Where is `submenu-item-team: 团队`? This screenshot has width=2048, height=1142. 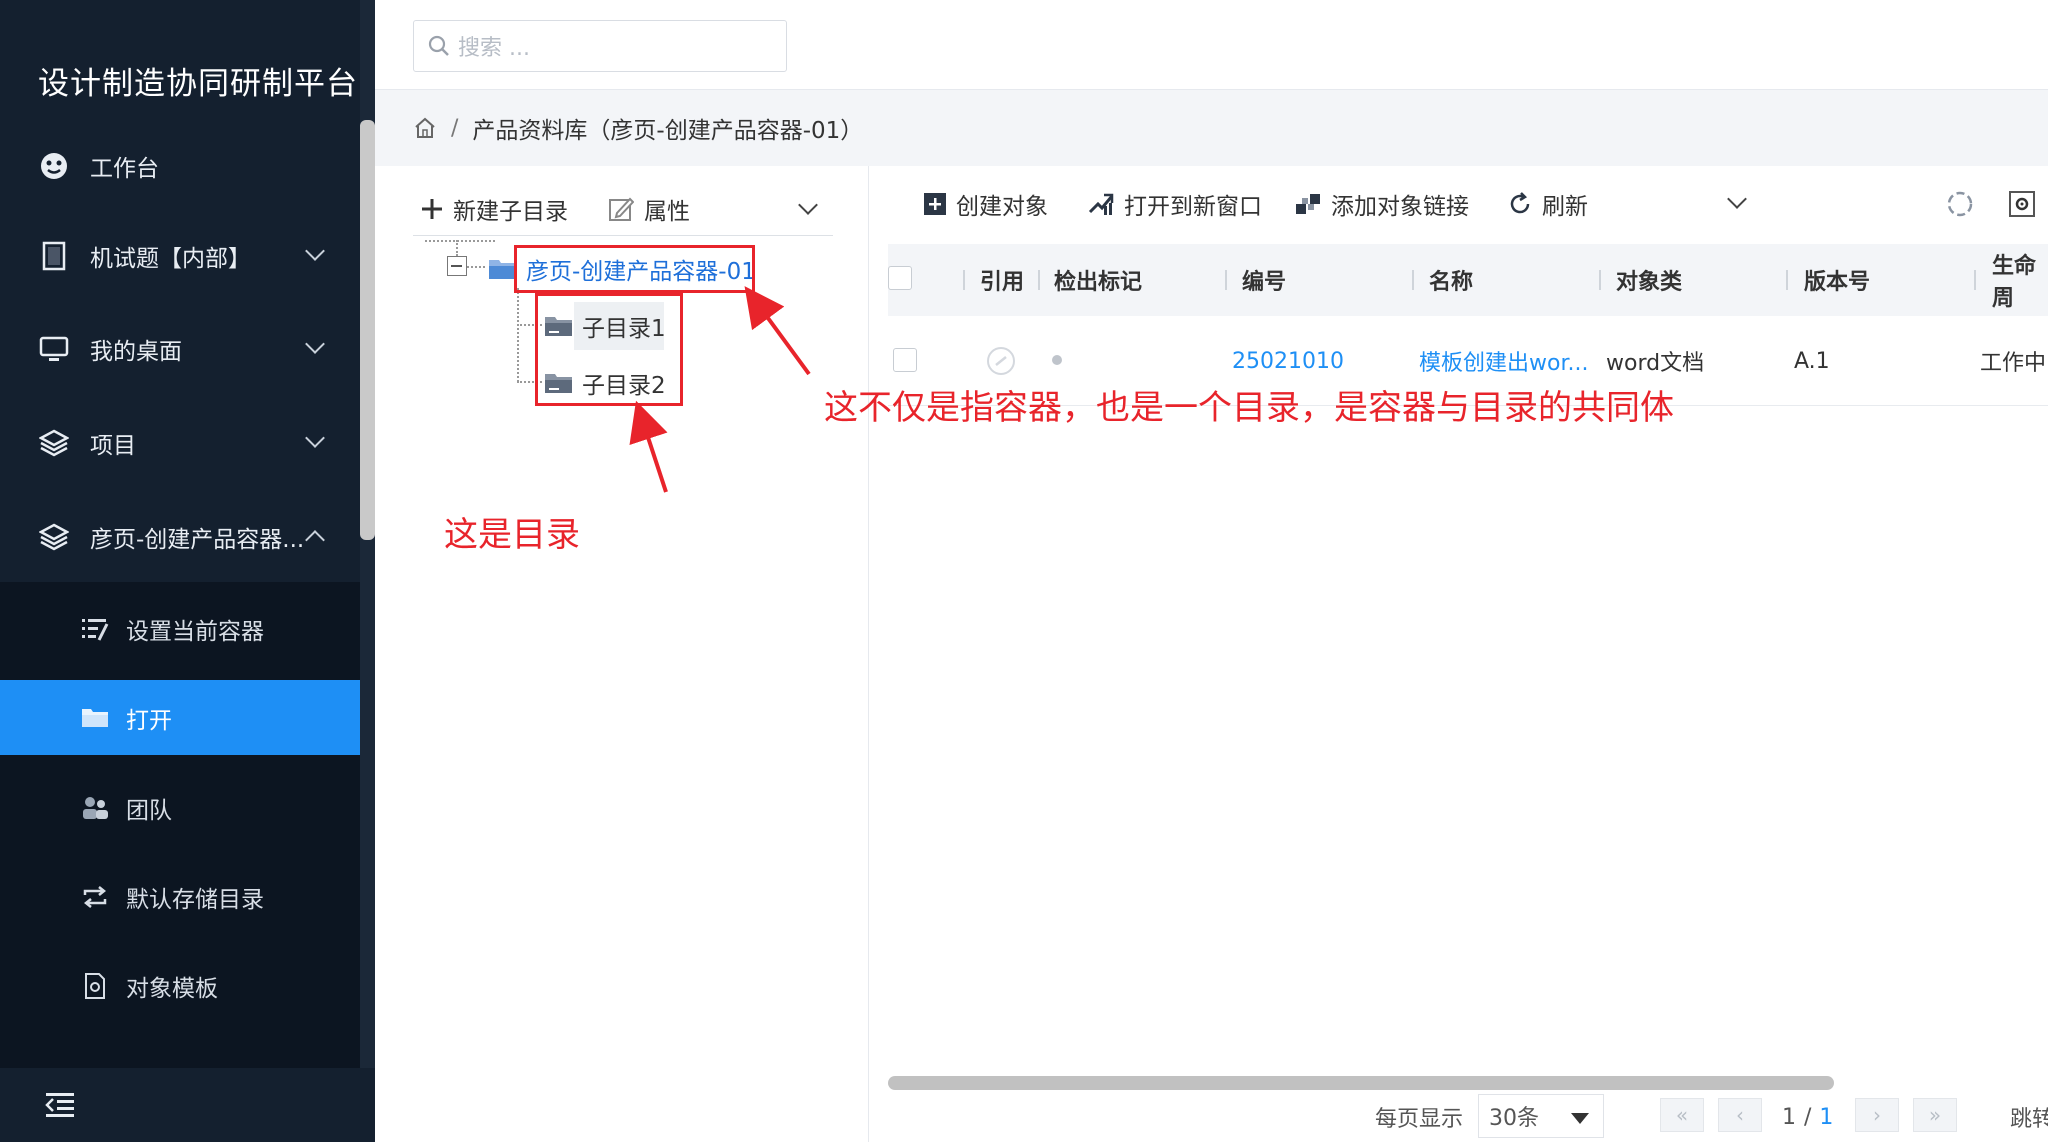
submenu-item-team: 团队 is located at coordinates (180, 807).